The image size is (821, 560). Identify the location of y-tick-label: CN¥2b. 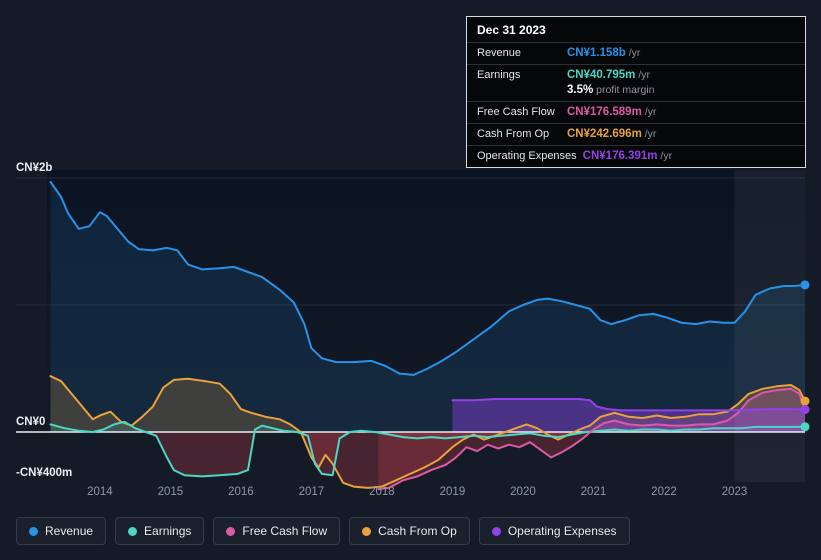
(34, 168).